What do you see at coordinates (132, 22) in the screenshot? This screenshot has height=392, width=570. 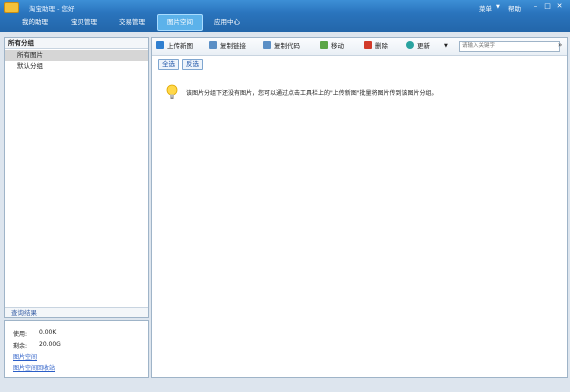 I see `tab-trade-management: 交易管理` at bounding box center [132, 22].